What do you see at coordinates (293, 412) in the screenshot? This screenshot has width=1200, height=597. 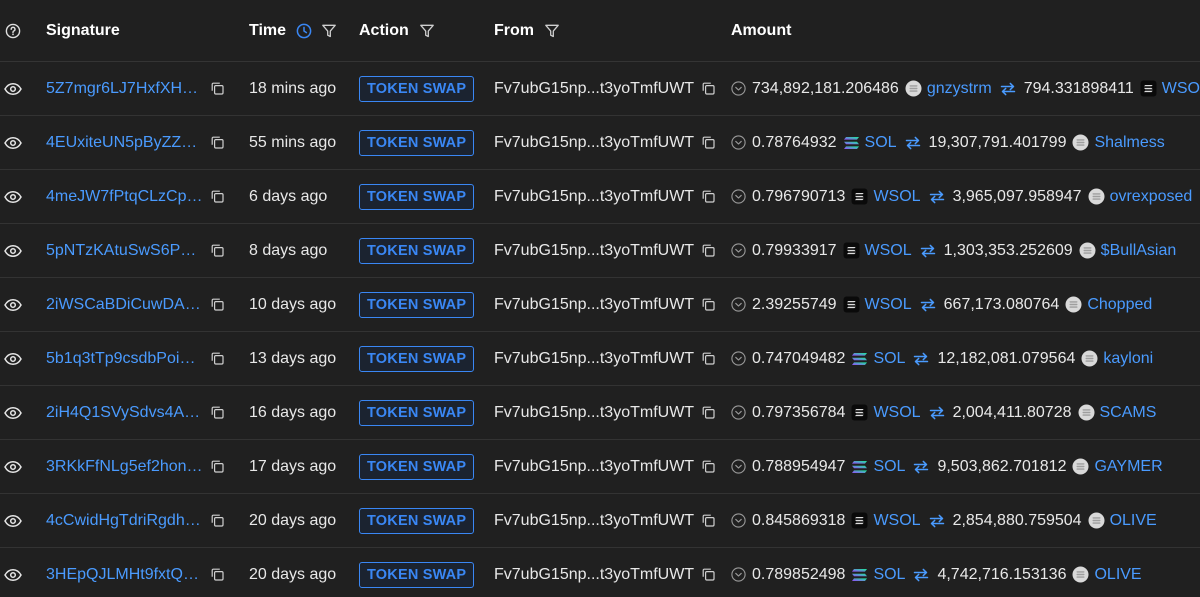 I see `time-ago: 16 days ago` at bounding box center [293, 412].